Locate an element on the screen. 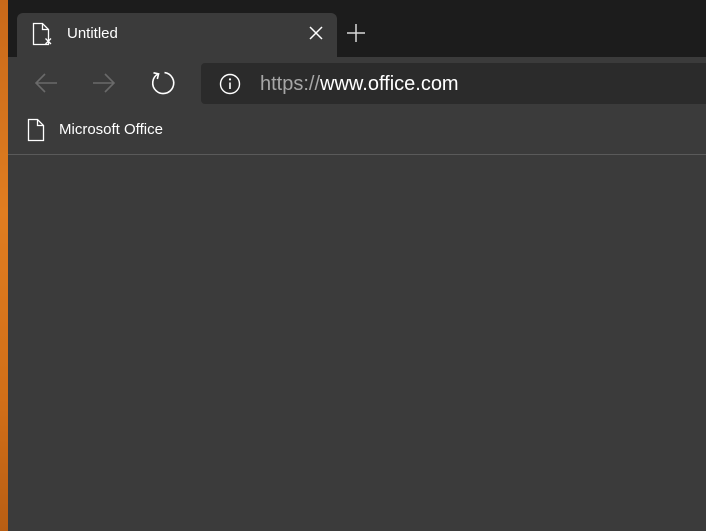 The height and width of the screenshot is (531, 706). favorites-bar: Microsoft Office is located at coordinates (357, 132).